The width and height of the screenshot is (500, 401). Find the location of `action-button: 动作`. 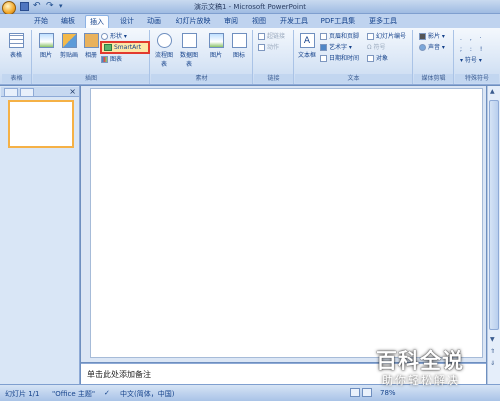

action-button: 动作 is located at coordinates (268, 47).